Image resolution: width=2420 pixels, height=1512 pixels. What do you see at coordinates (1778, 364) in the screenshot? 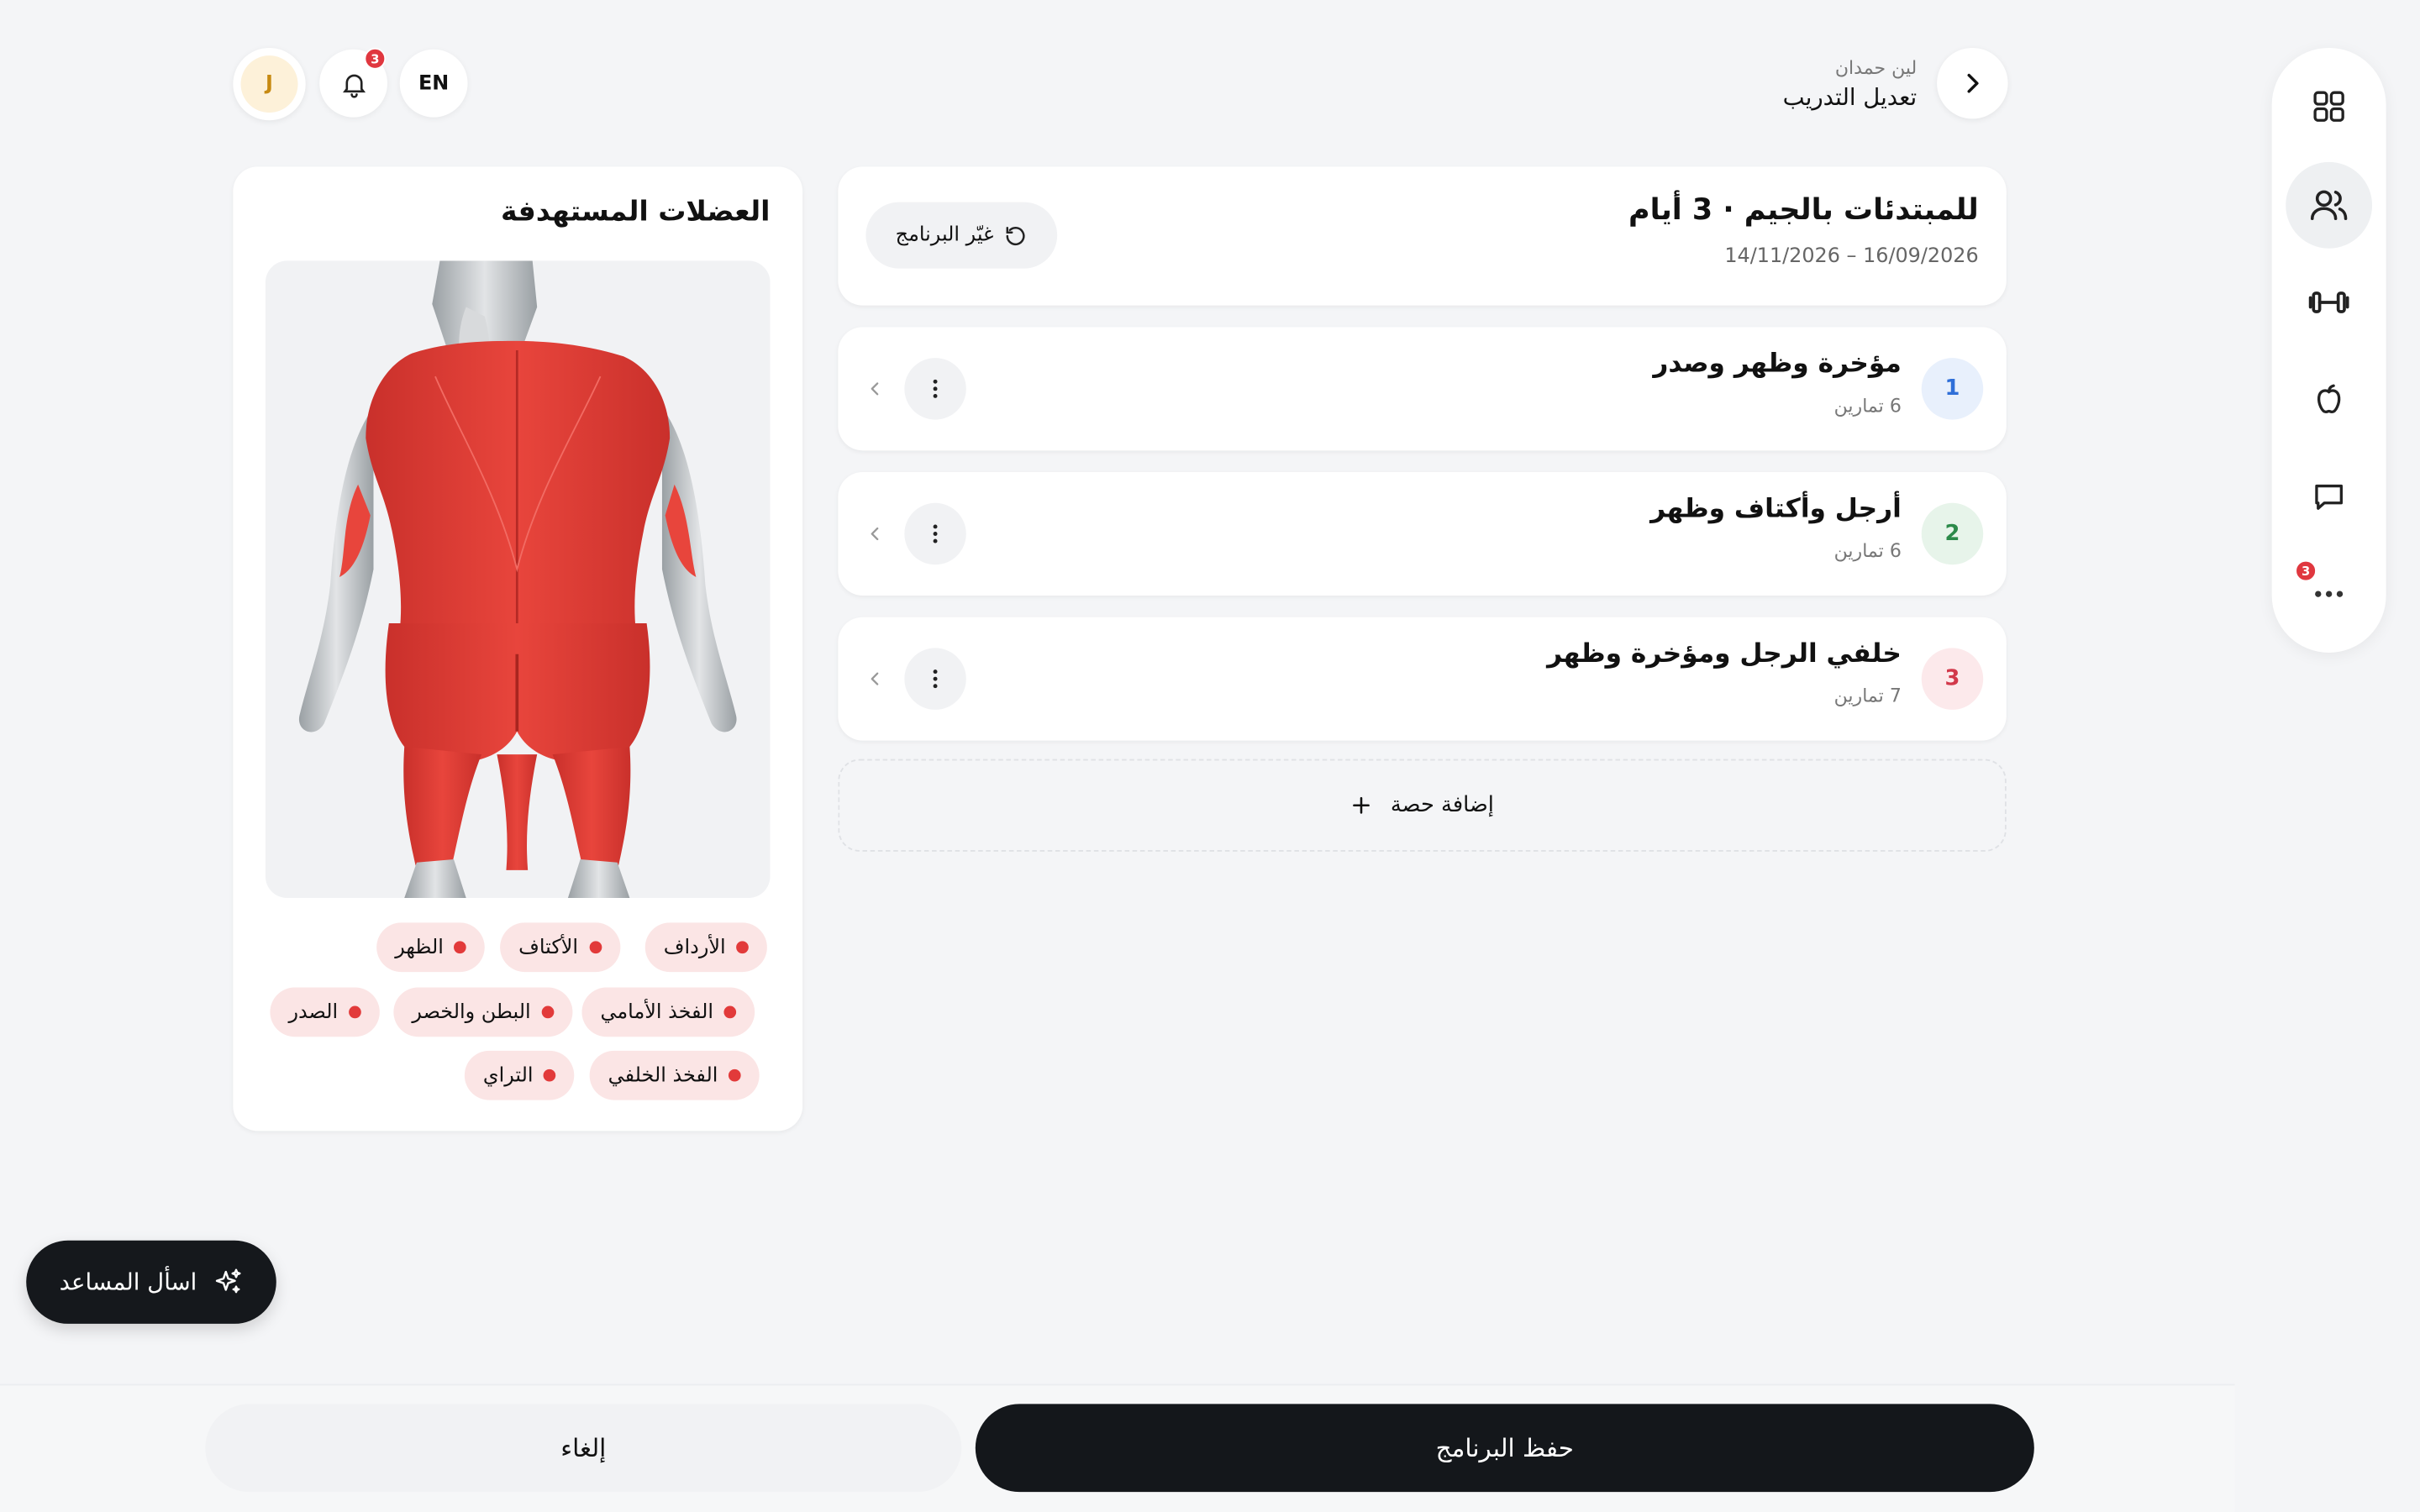
I see `session-title-1: مؤخرة وظهر وصدر` at bounding box center [1778, 364].